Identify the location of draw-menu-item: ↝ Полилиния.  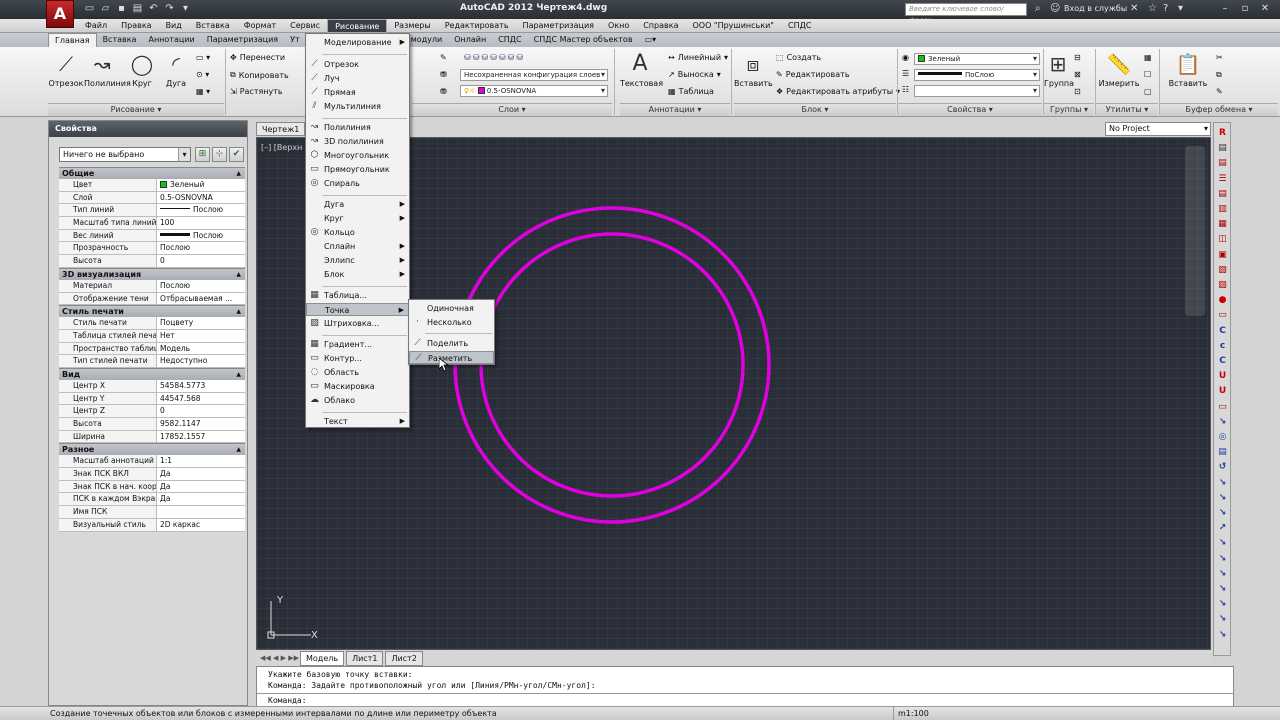
(357, 127).